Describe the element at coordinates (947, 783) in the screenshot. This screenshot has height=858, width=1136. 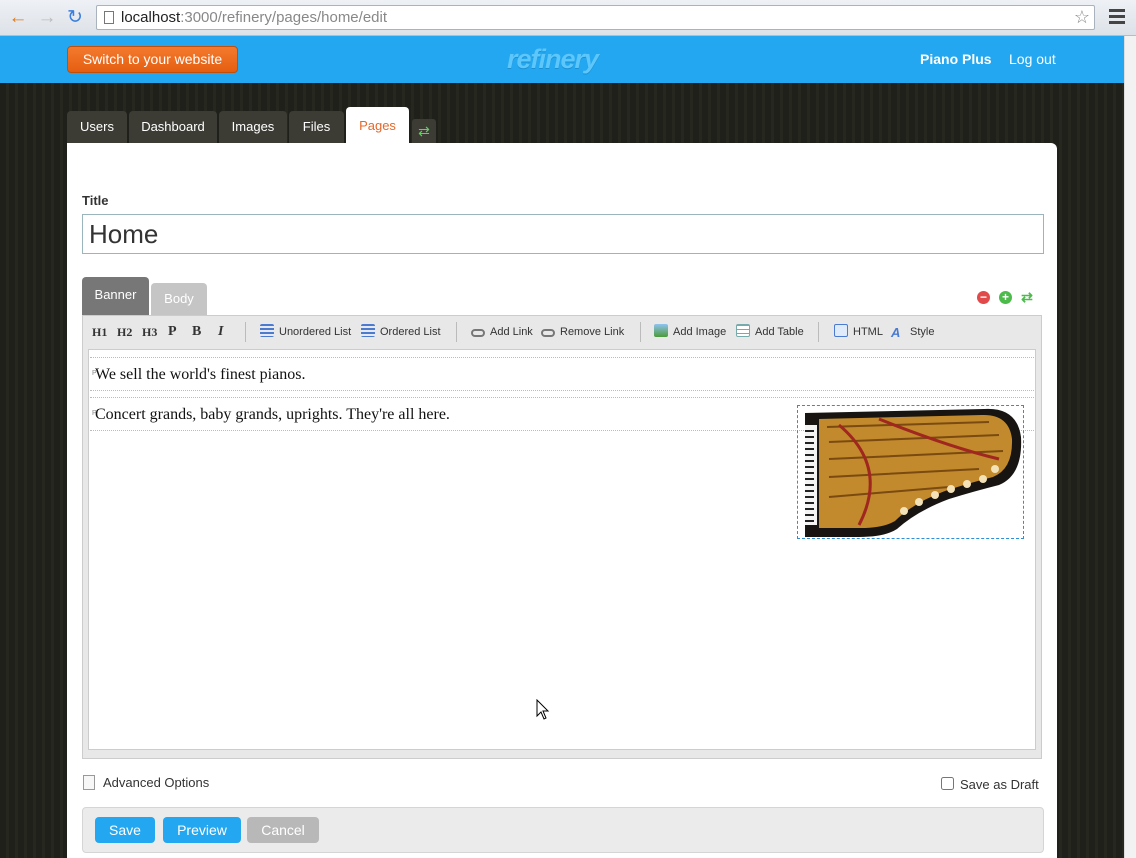
I see `save-as-draft-checkbox` at that location.